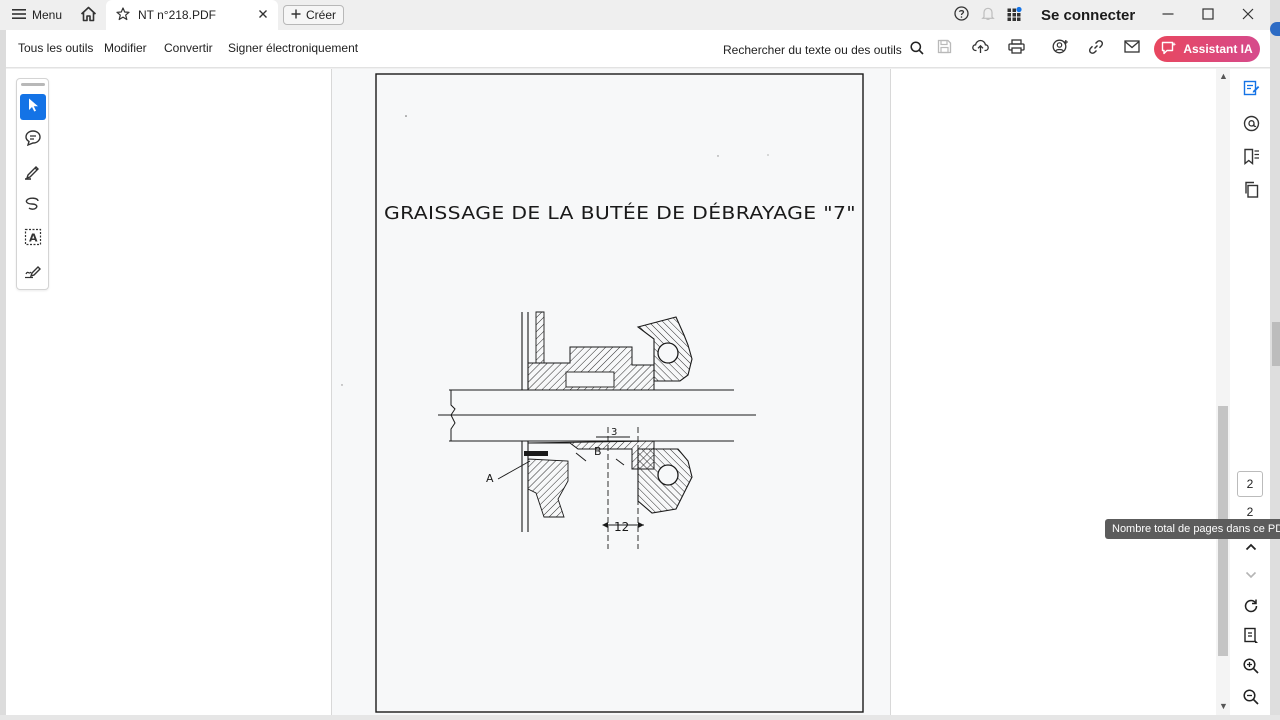 The height and width of the screenshot is (720, 1280). I want to click on sign-in-button: Se connecter, so click(1088, 15).